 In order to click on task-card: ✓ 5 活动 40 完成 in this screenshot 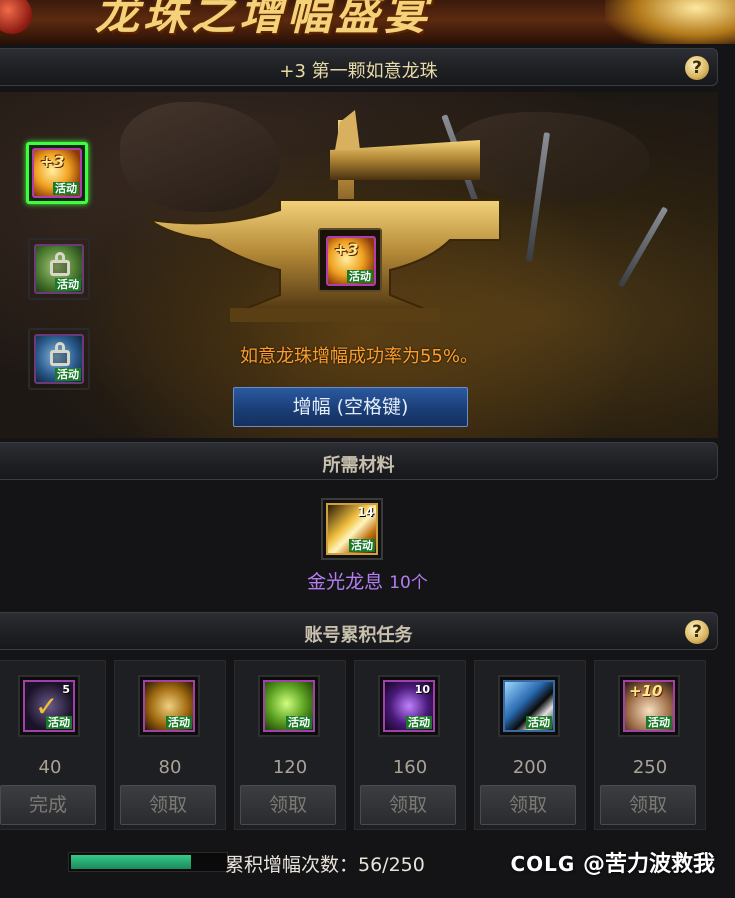, I will do `click(53, 745)`.